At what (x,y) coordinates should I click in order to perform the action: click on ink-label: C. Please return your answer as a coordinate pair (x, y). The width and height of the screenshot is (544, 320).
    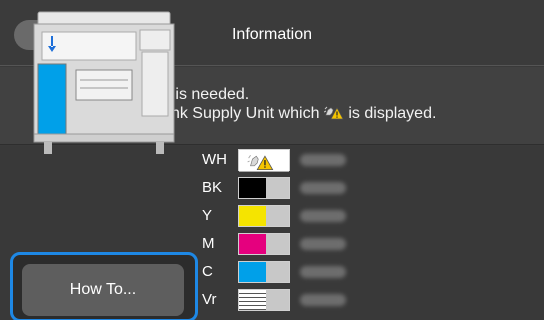
    Looking at the image, I should click on (207, 271).